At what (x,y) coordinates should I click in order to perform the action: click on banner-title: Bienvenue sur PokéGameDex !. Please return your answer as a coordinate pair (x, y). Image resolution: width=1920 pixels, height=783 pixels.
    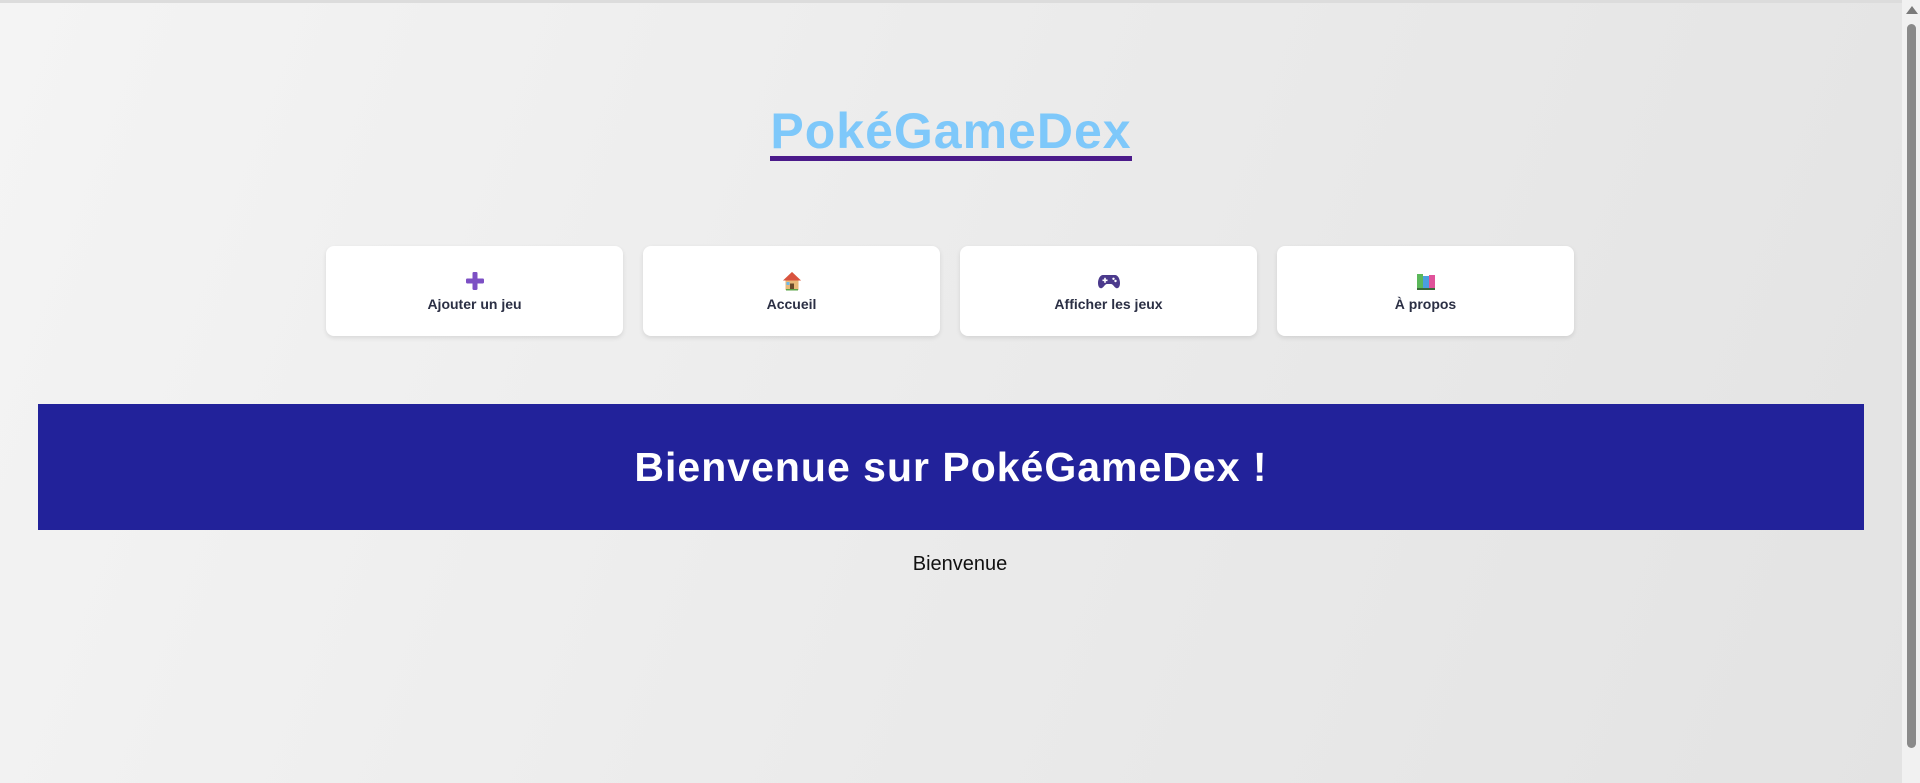
    Looking at the image, I should click on (951, 466).